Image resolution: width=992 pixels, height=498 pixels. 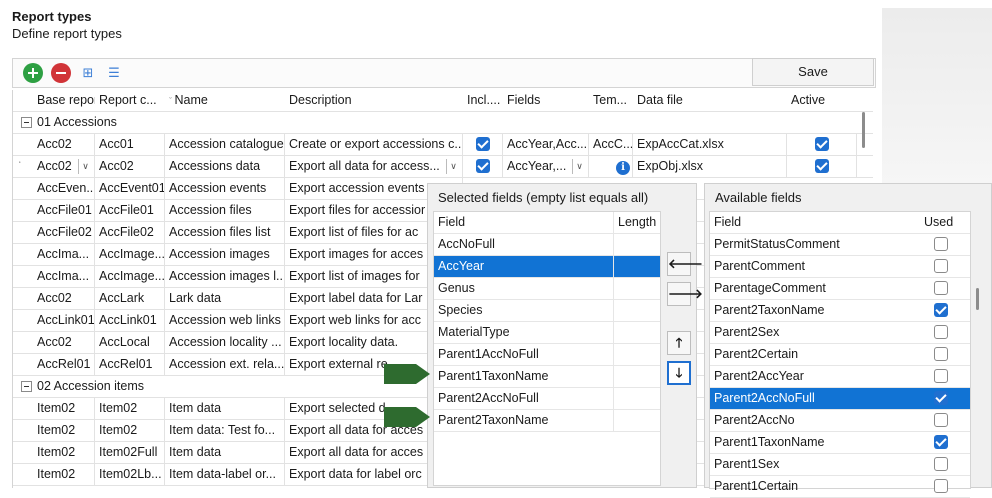 What do you see at coordinates (685, 294) in the screenshot?
I see `remove-field-button: 🡒` at bounding box center [685, 294].